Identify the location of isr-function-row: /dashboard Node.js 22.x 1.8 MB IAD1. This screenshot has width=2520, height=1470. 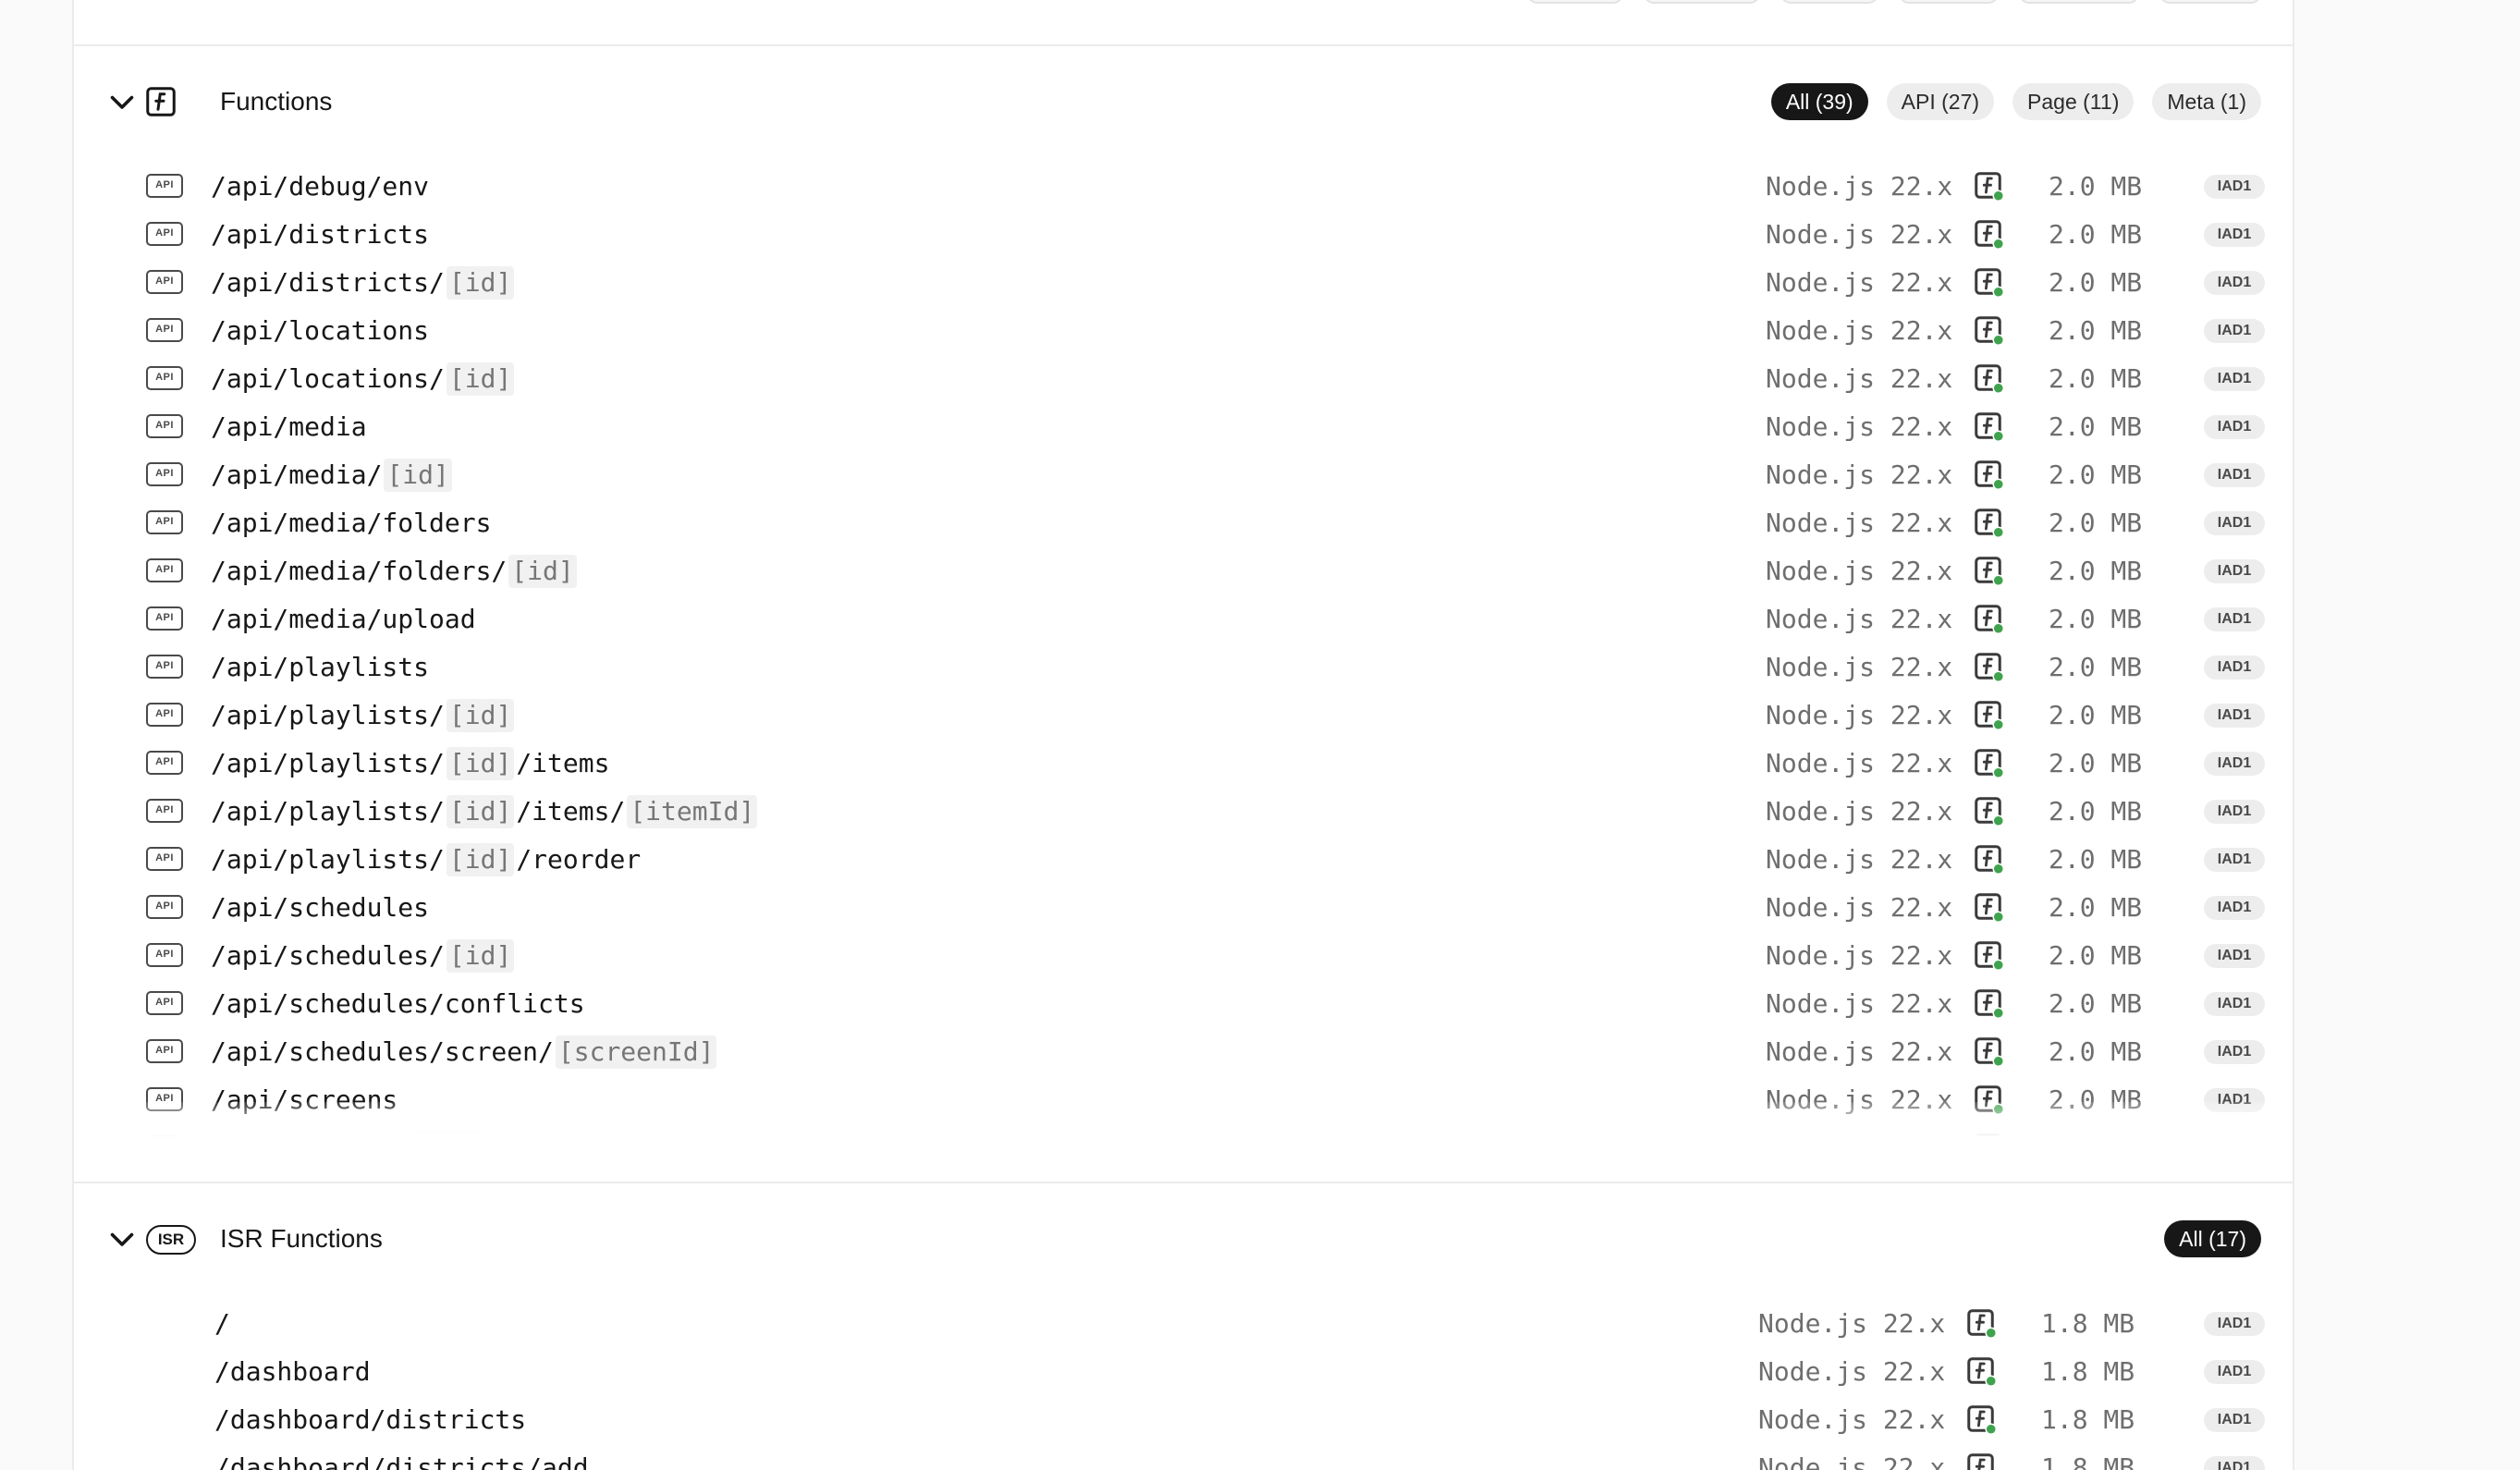
(1183, 1372).